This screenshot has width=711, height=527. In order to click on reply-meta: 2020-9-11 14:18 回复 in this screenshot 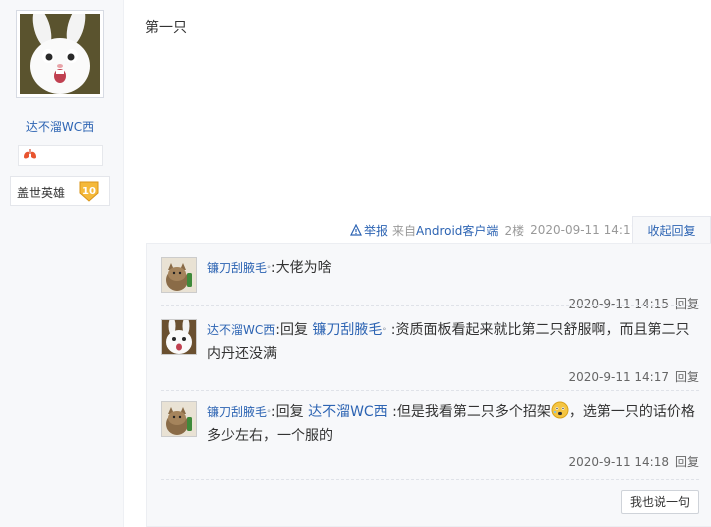, I will do `click(633, 461)`.